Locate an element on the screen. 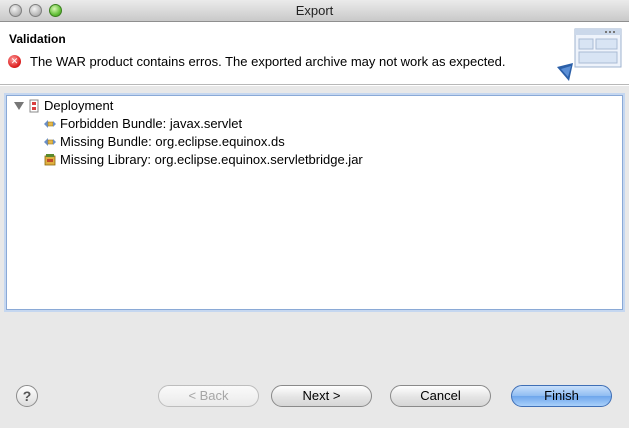 This screenshot has width=629, height=428. window-title: Export is located at coordinates (314, 10).